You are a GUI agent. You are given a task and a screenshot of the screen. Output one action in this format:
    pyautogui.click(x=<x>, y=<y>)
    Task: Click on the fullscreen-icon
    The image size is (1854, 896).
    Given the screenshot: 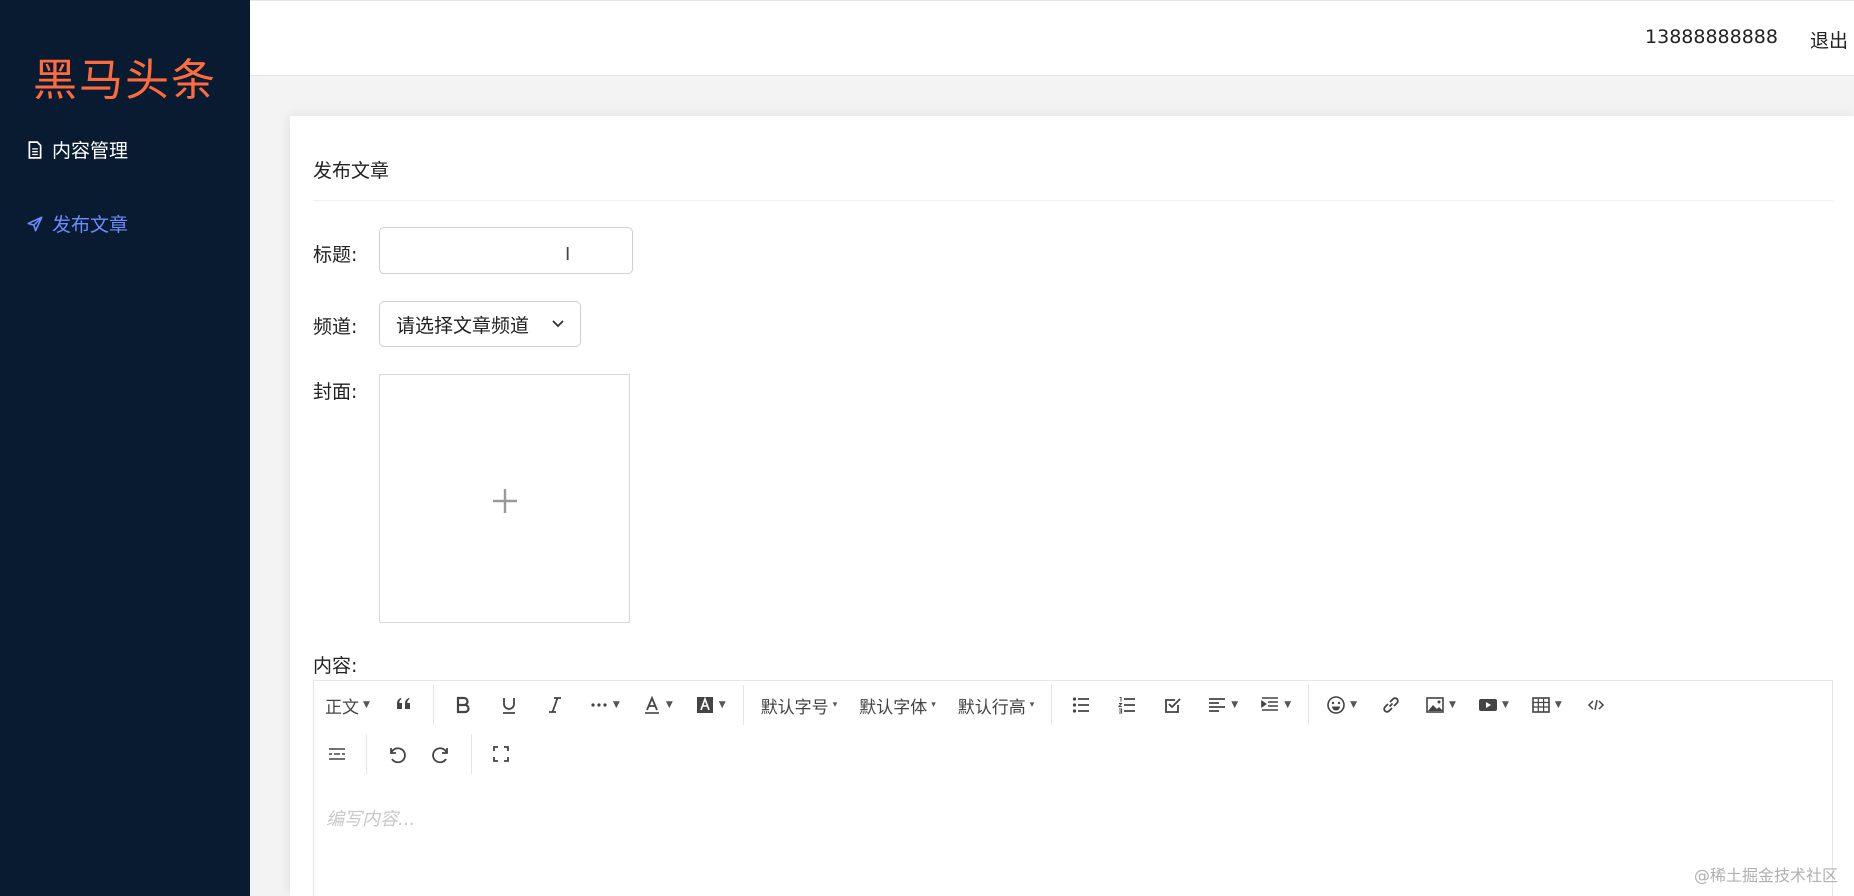 What is the action you would take?
    pyautogui.click(x=501, y=754)
    